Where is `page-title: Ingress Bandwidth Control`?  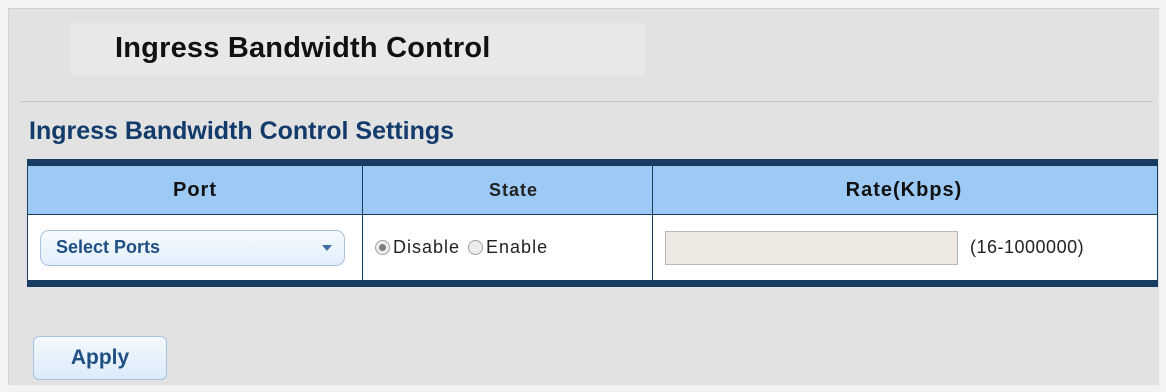 page-title: Ingress Bandwidth Control is located at coordinates (303, 48).